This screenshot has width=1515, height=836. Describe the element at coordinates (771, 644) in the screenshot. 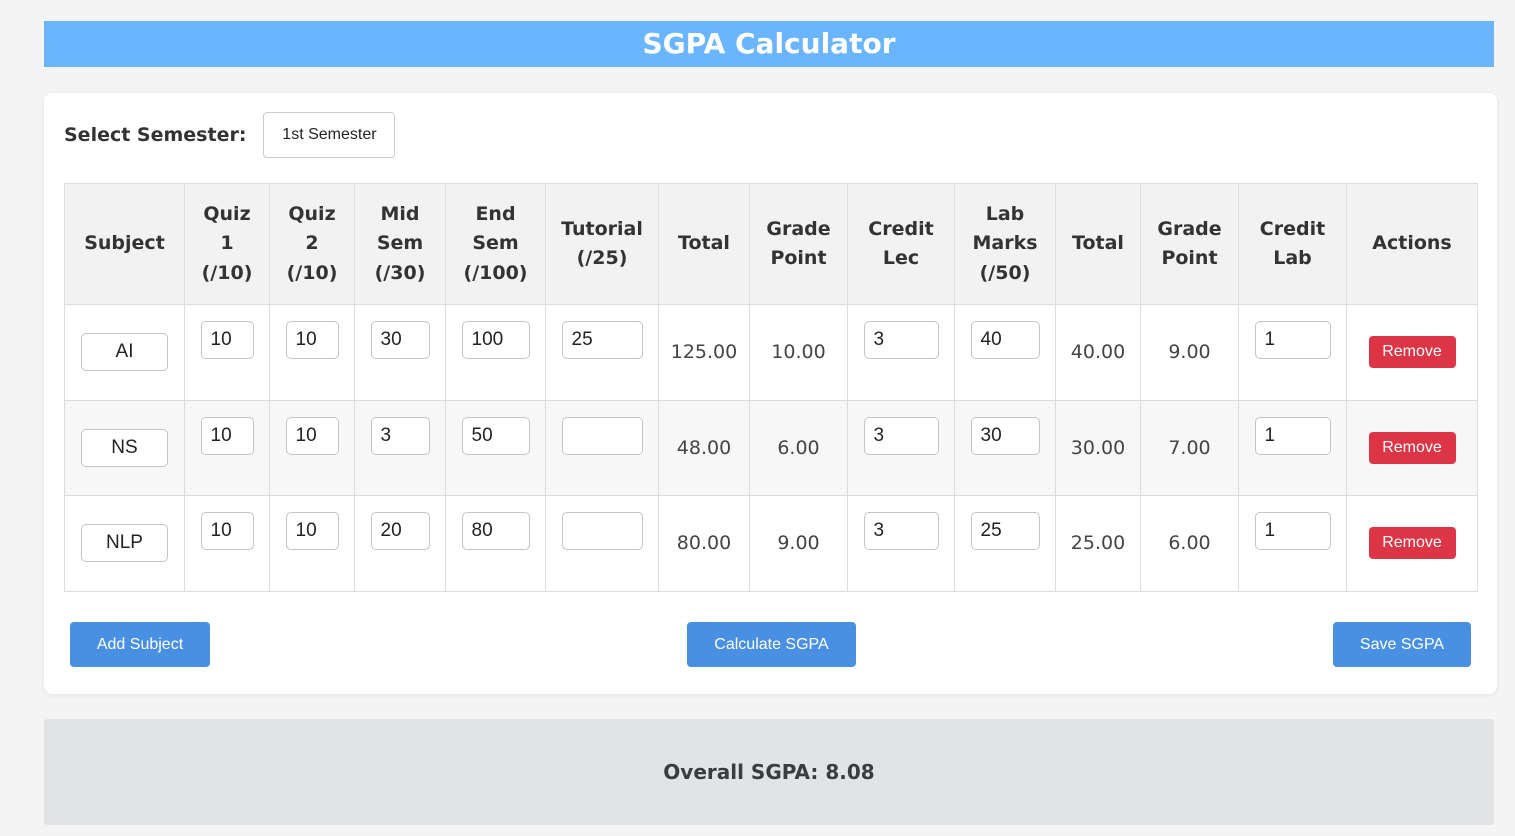

I see `calculate-sgpa-button: Calculate SGPA` at that location.